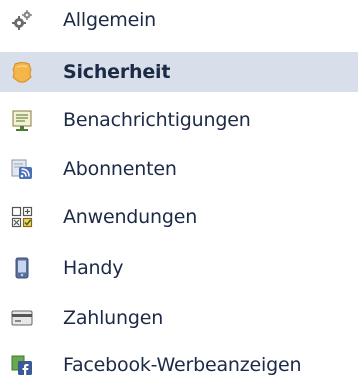  Describe the element at coordinates (130, 217) in the screenshot. I see `sidebar-item-label: Anwendungen` at that location.